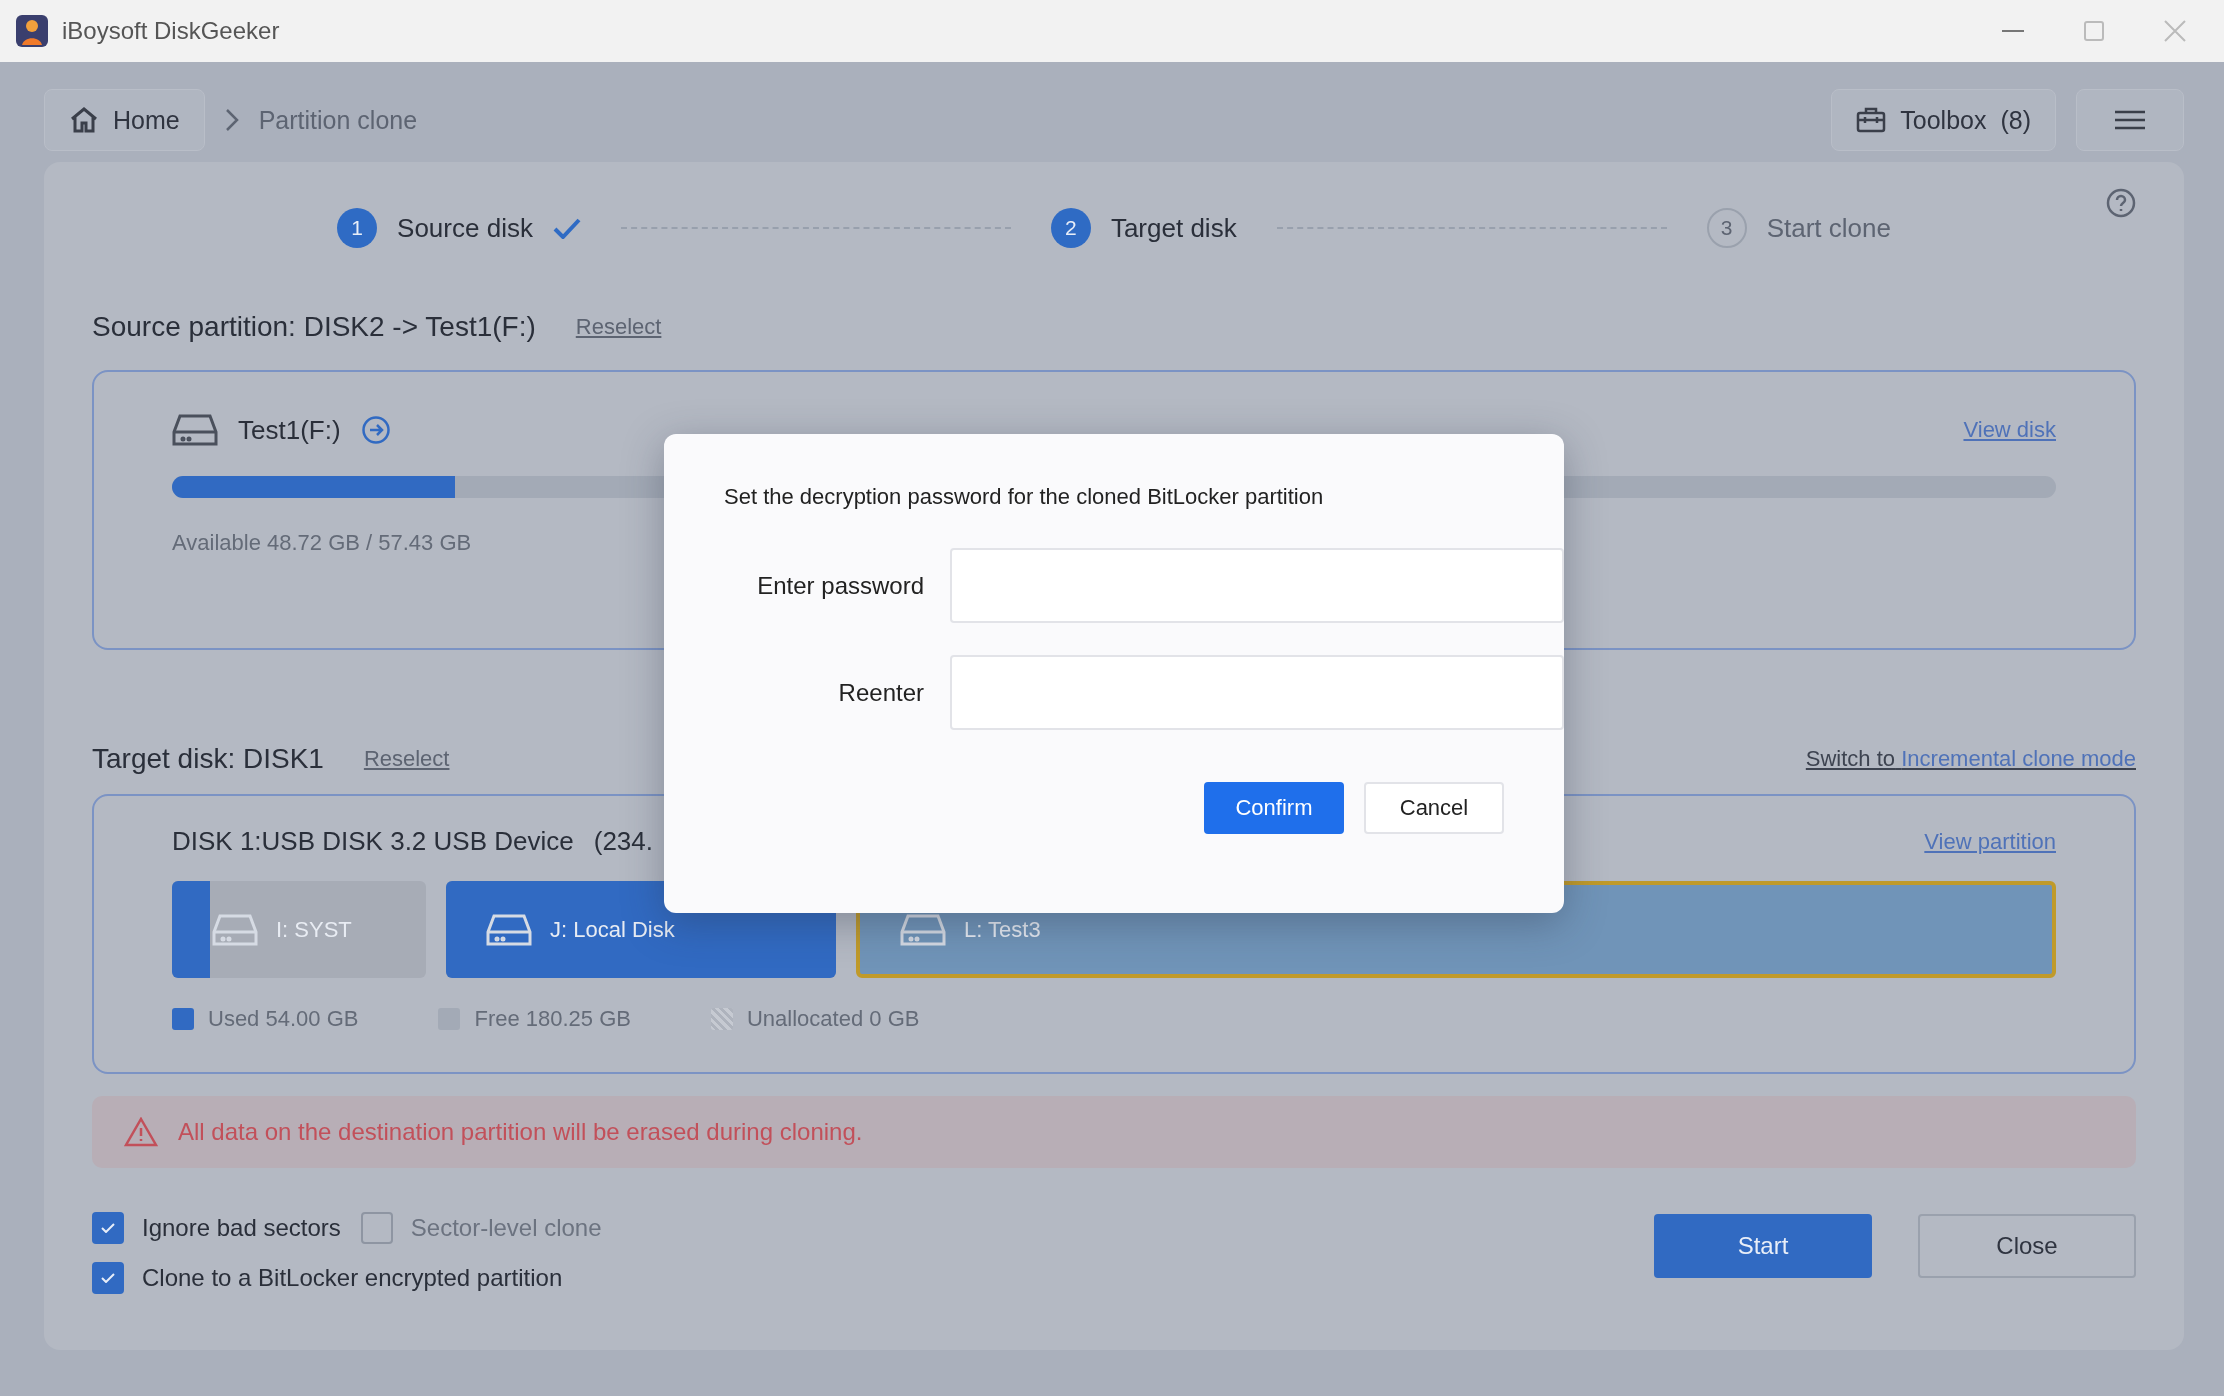 The width and height of the screenshot is (2224, 1396). I want to click on option-label: Clone to a BitLocker encrypted partition, so click(352, 1278).